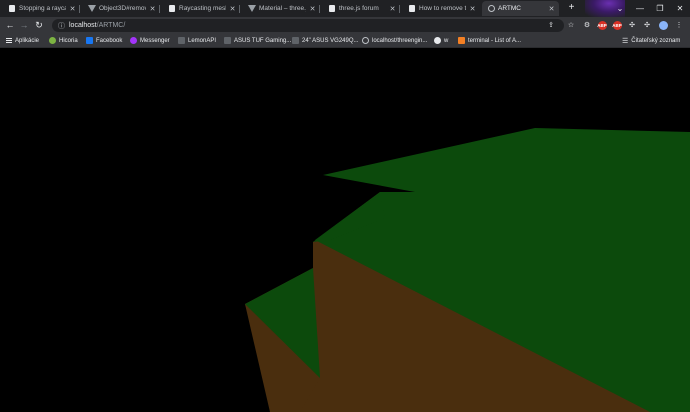 This screenshot has width=690, height=412. I want to click on wikipedia-icon, so click(437, 40).